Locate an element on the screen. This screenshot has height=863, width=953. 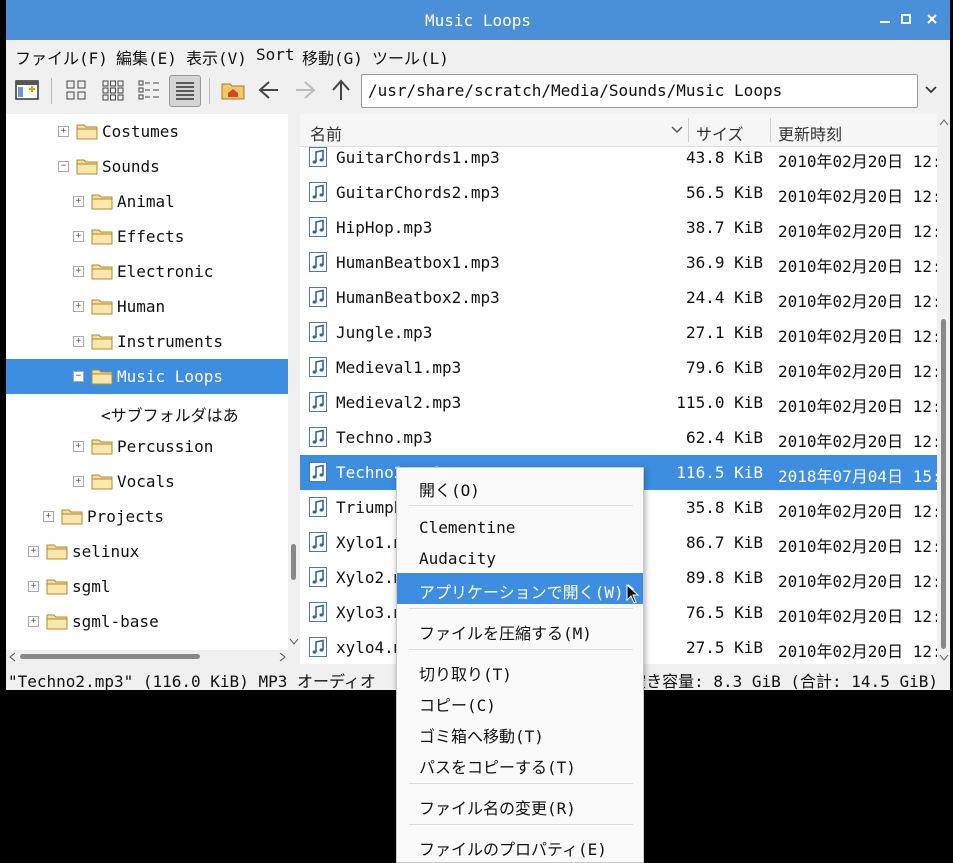
path-history-dropdown is located at coordinates (931, 90).